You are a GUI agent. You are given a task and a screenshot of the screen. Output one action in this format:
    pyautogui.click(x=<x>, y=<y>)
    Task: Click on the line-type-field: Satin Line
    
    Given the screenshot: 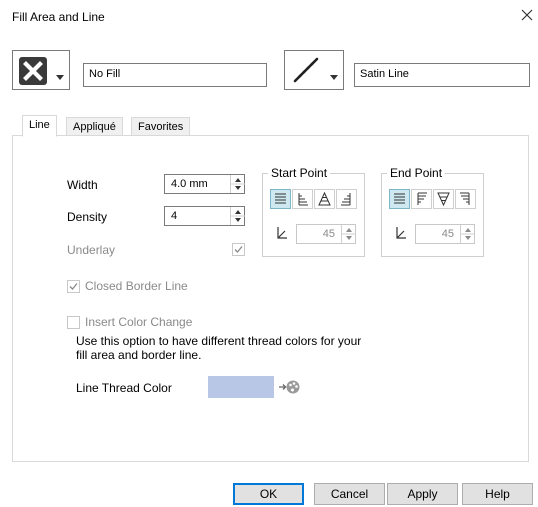 What is the action you would take?
    pyautogui.click(x=442, y=75)
    